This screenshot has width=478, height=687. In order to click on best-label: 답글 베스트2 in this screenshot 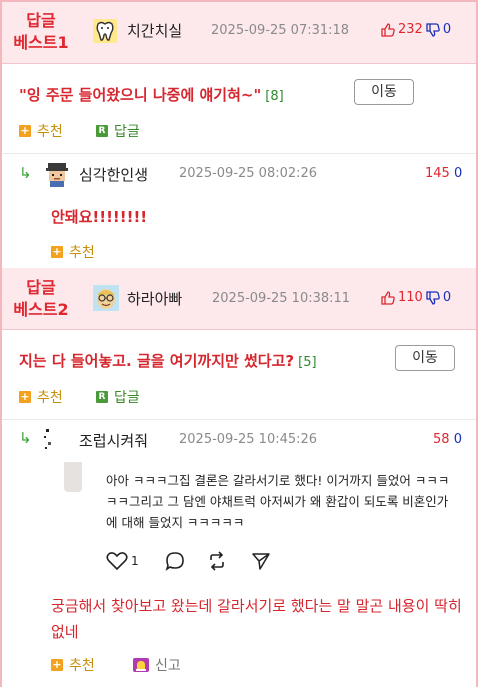, I will do `click(41, 299)`.